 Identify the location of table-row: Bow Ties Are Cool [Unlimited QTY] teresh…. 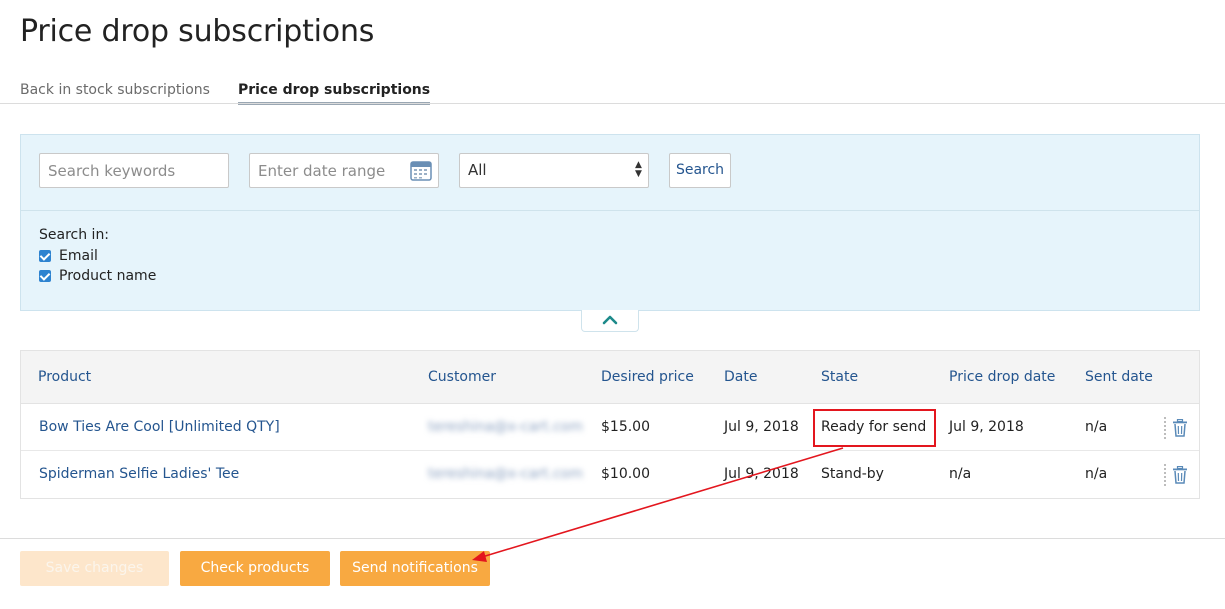
(610, 427).